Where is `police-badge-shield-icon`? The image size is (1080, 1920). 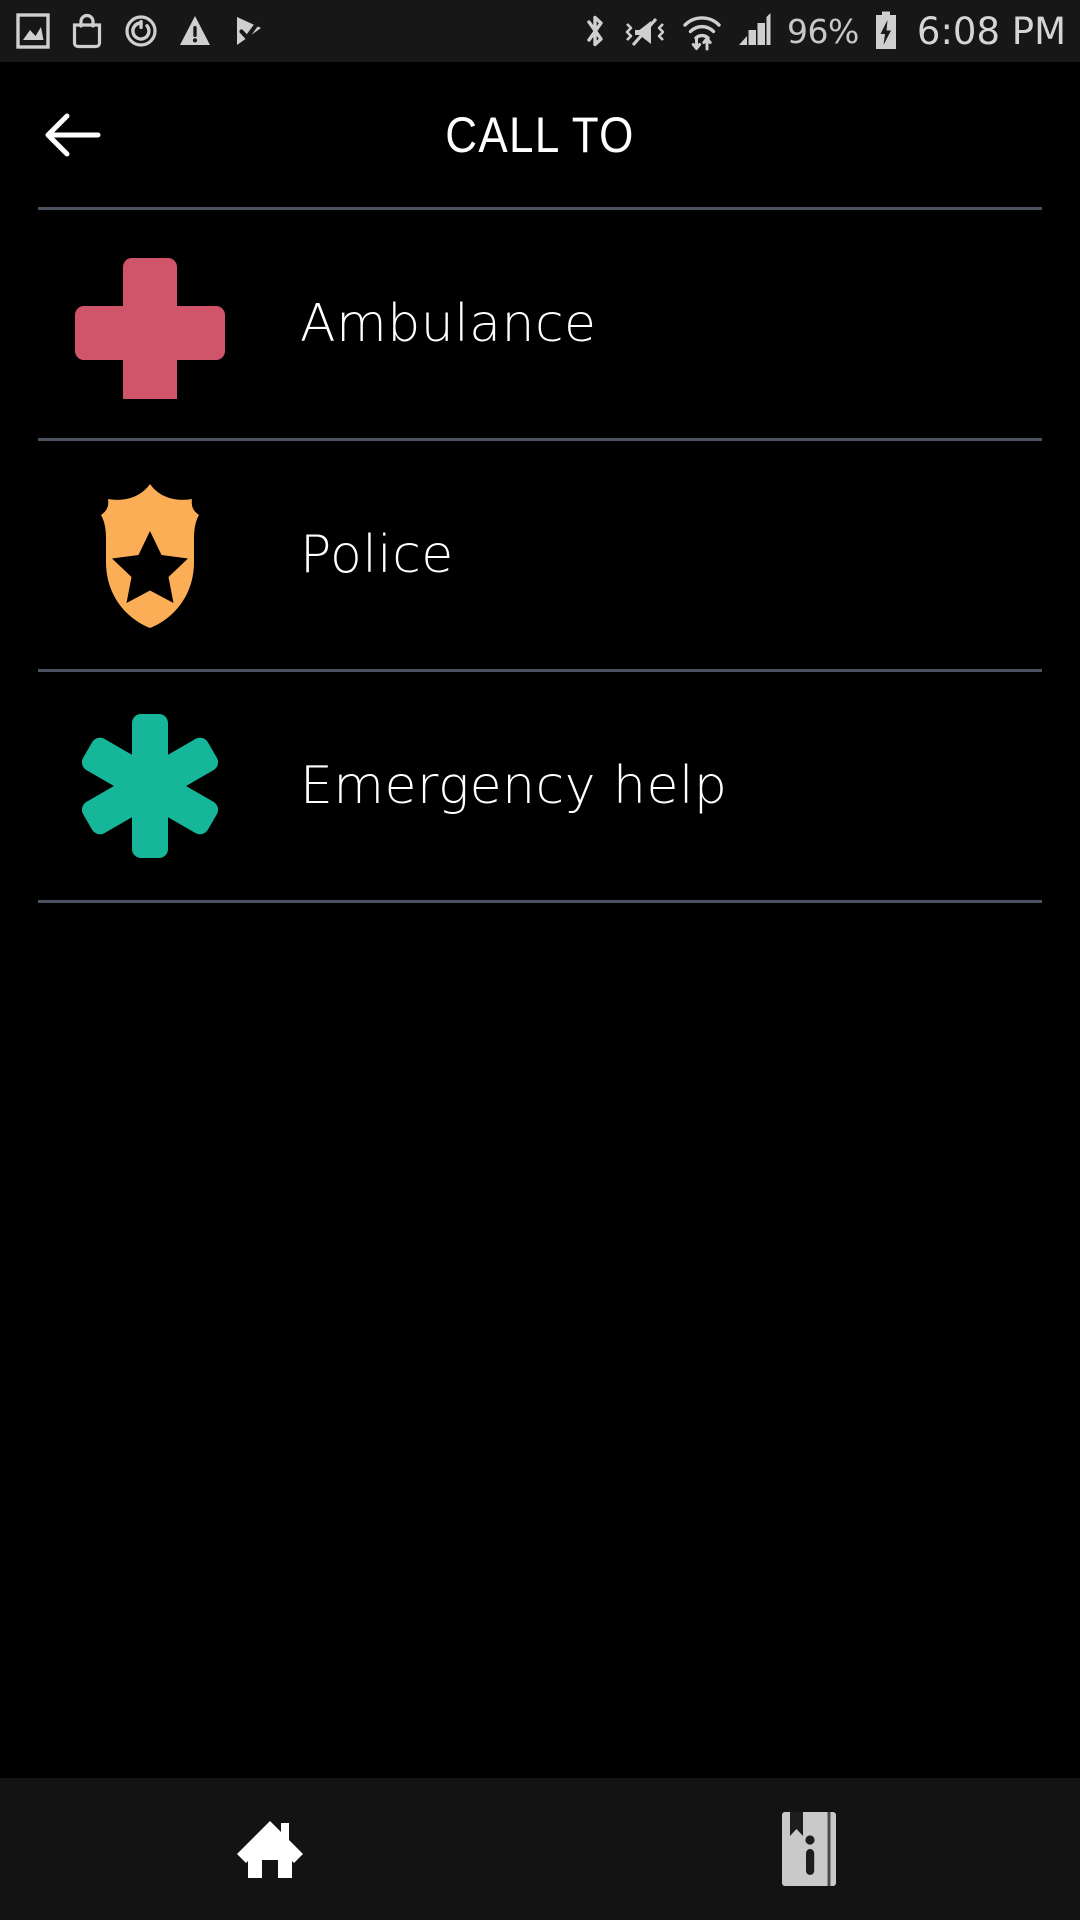
police-badge-shield-icon is located at coordinates (150, 555).